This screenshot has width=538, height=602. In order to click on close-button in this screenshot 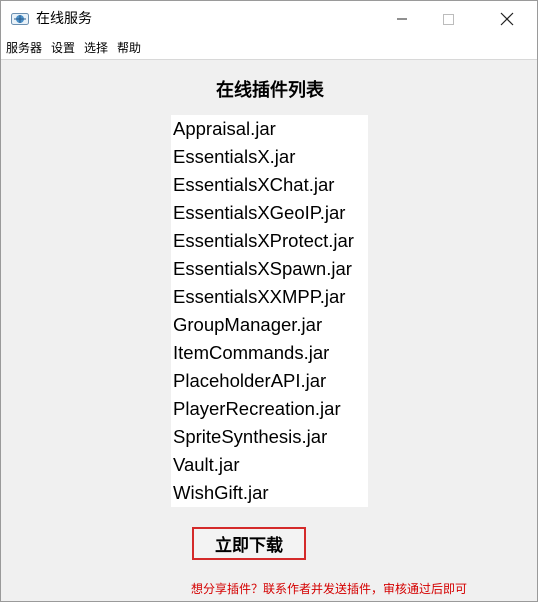, I will do `click(507, 19)`.